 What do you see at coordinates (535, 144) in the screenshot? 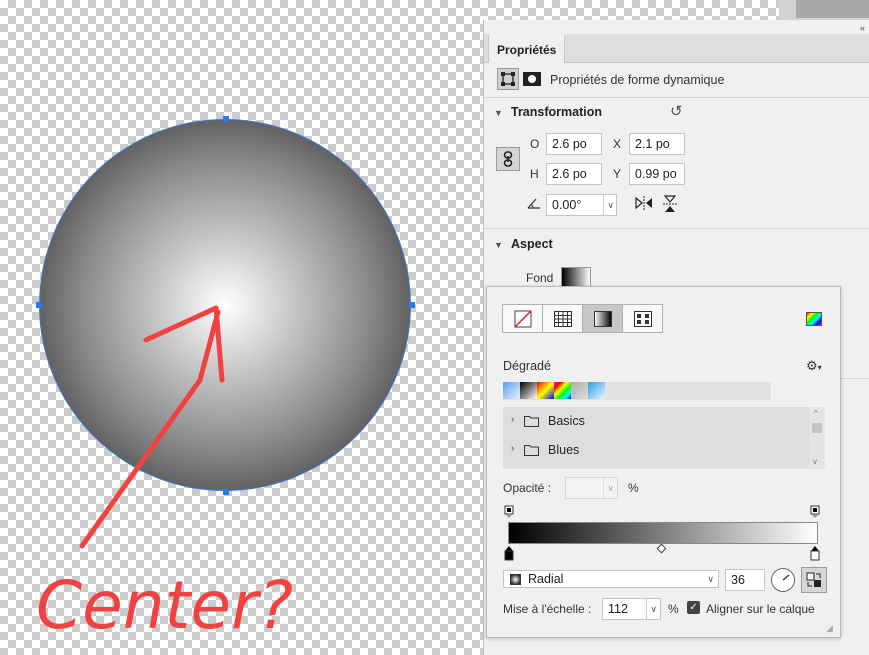
I see `width-label: O` at bounding box center [535, 144].